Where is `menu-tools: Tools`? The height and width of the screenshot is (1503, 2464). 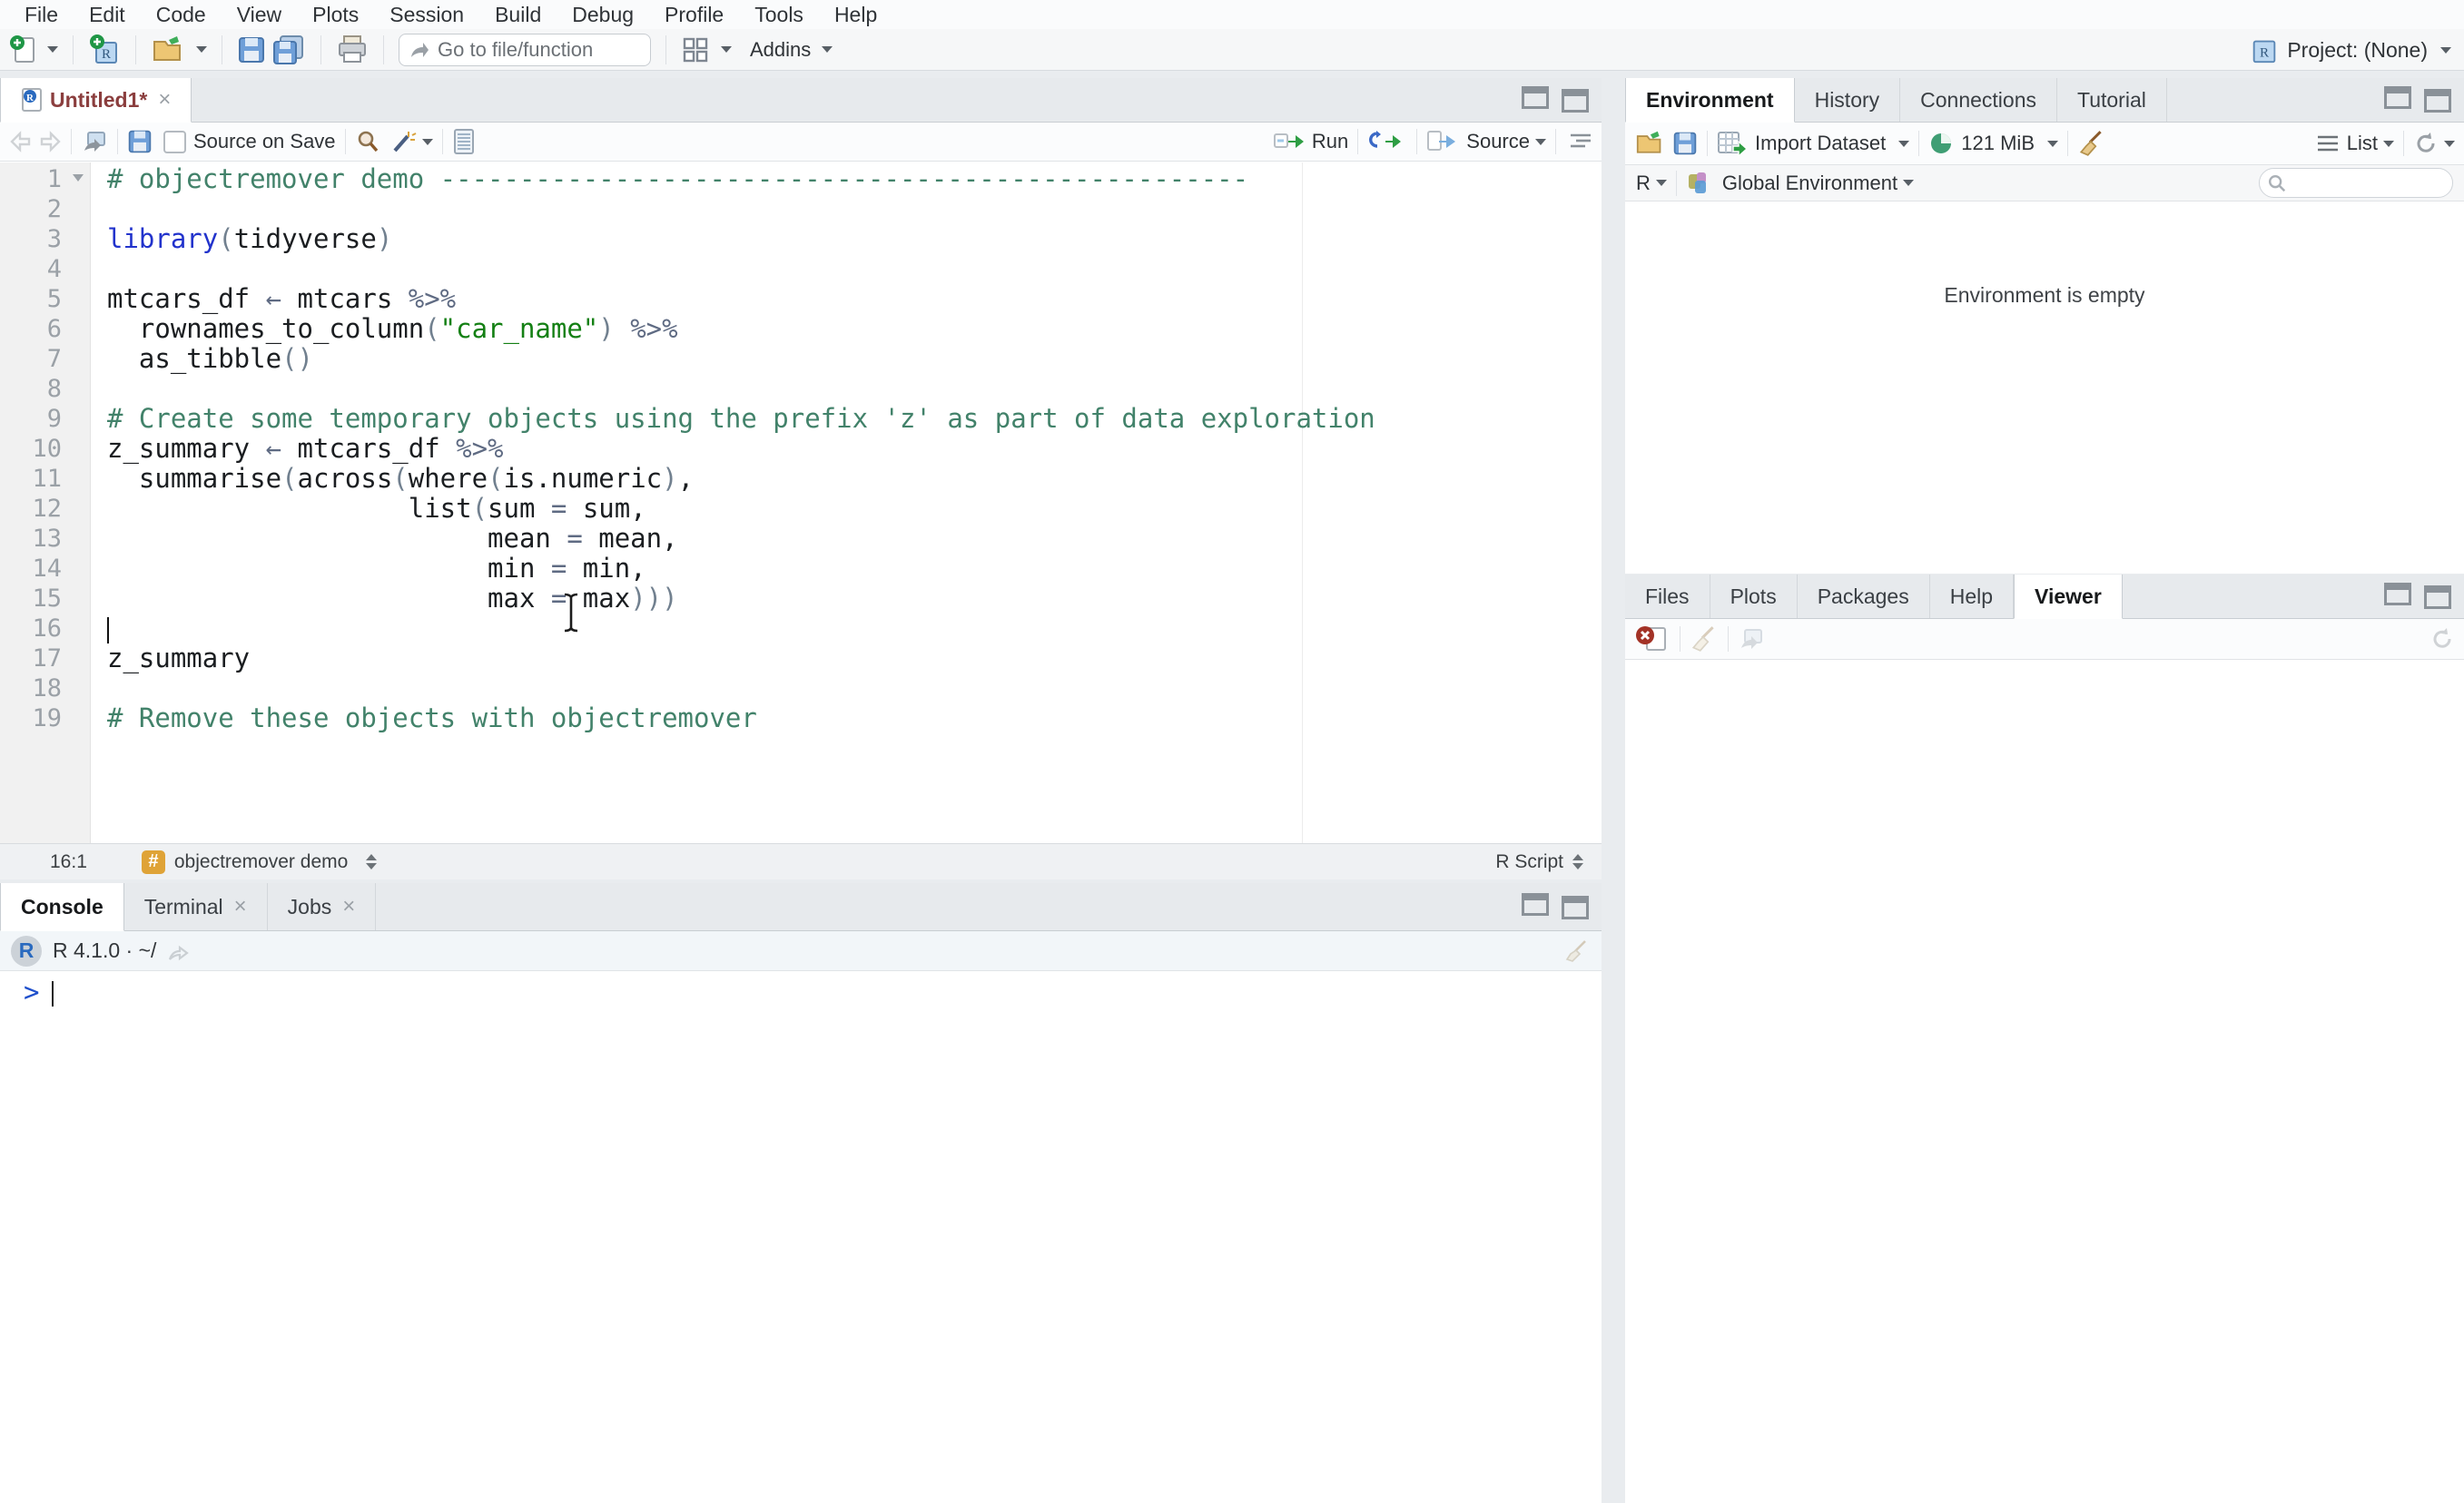 menu-tools: Tools is located at coordinates (779, 14).